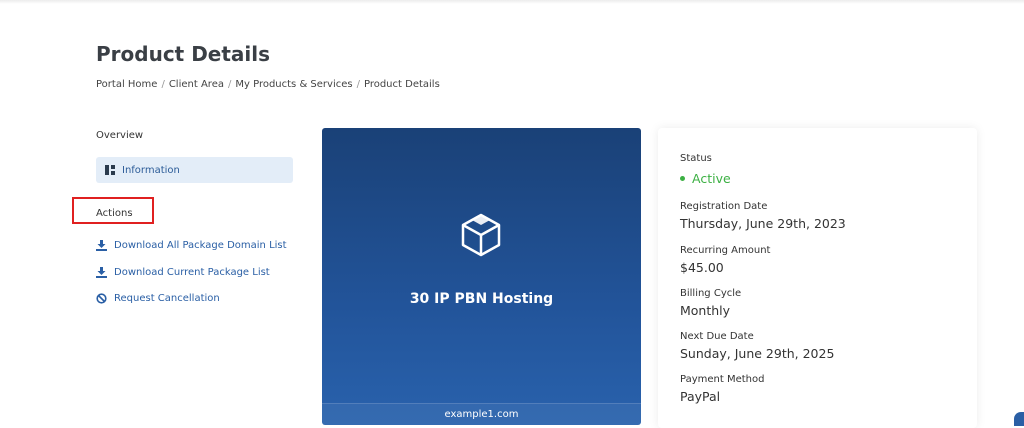 The image size is (1024, 428). I want to click on next-due-date-label: Next Due Date, so click(717, 336).